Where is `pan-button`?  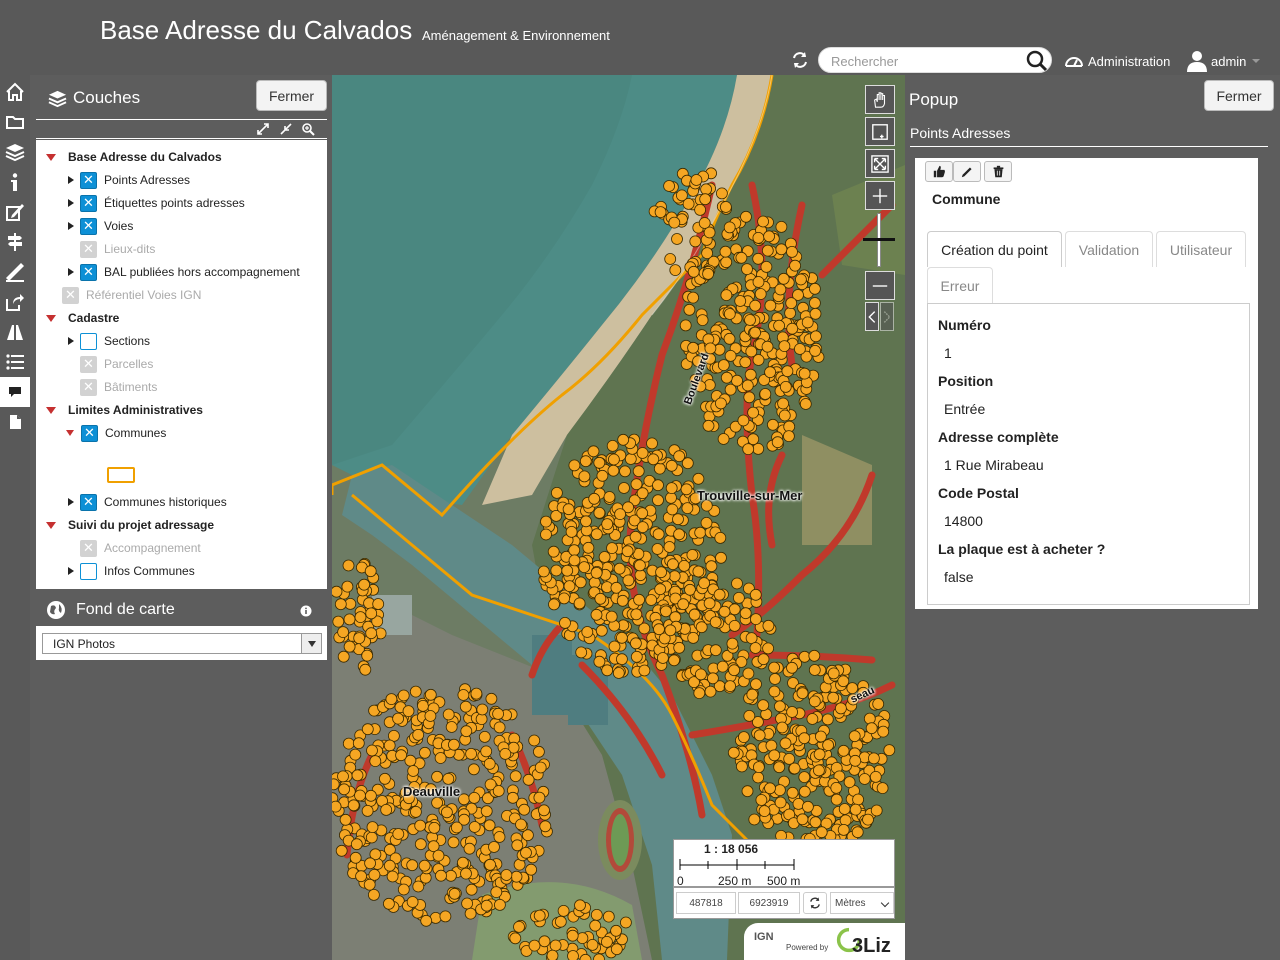
pan-button is located at coordinates (880, 99).